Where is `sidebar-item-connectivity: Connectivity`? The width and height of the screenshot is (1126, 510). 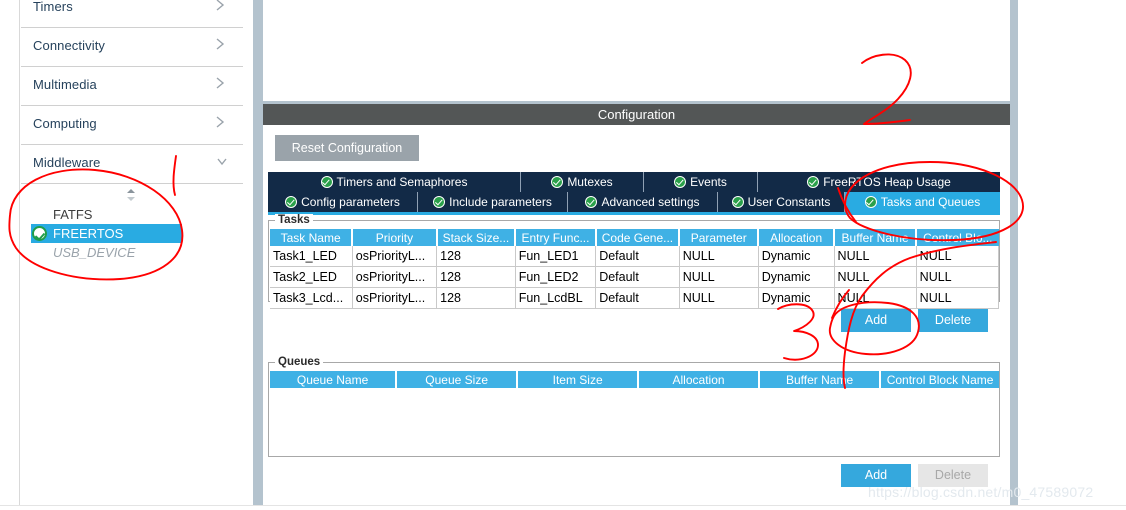 sidebar-item-connectivity: Connectivity is located at coordinates (132, 48).